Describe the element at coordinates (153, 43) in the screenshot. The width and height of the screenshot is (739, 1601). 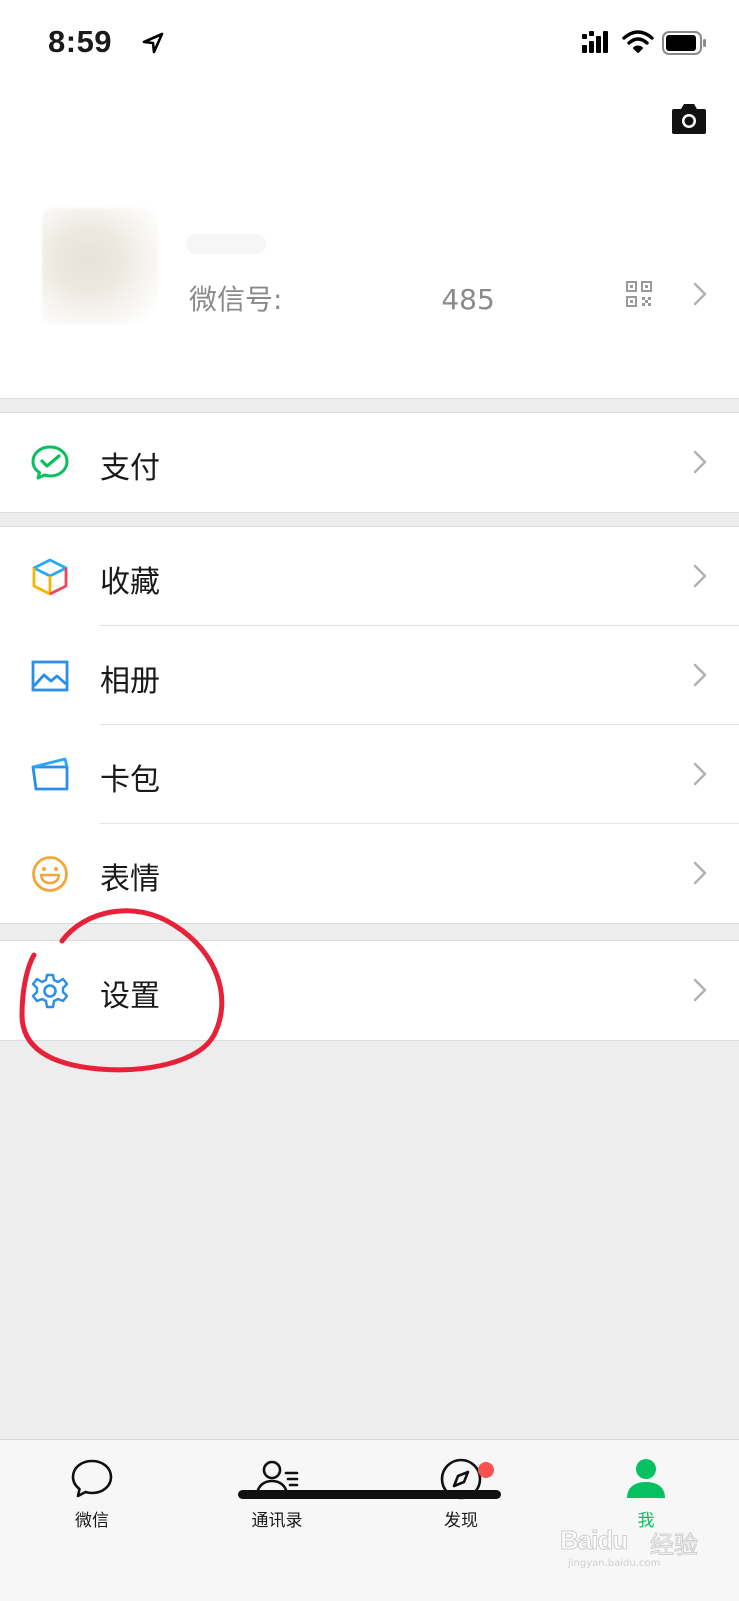
I see `location-arrow-icon` at that location.